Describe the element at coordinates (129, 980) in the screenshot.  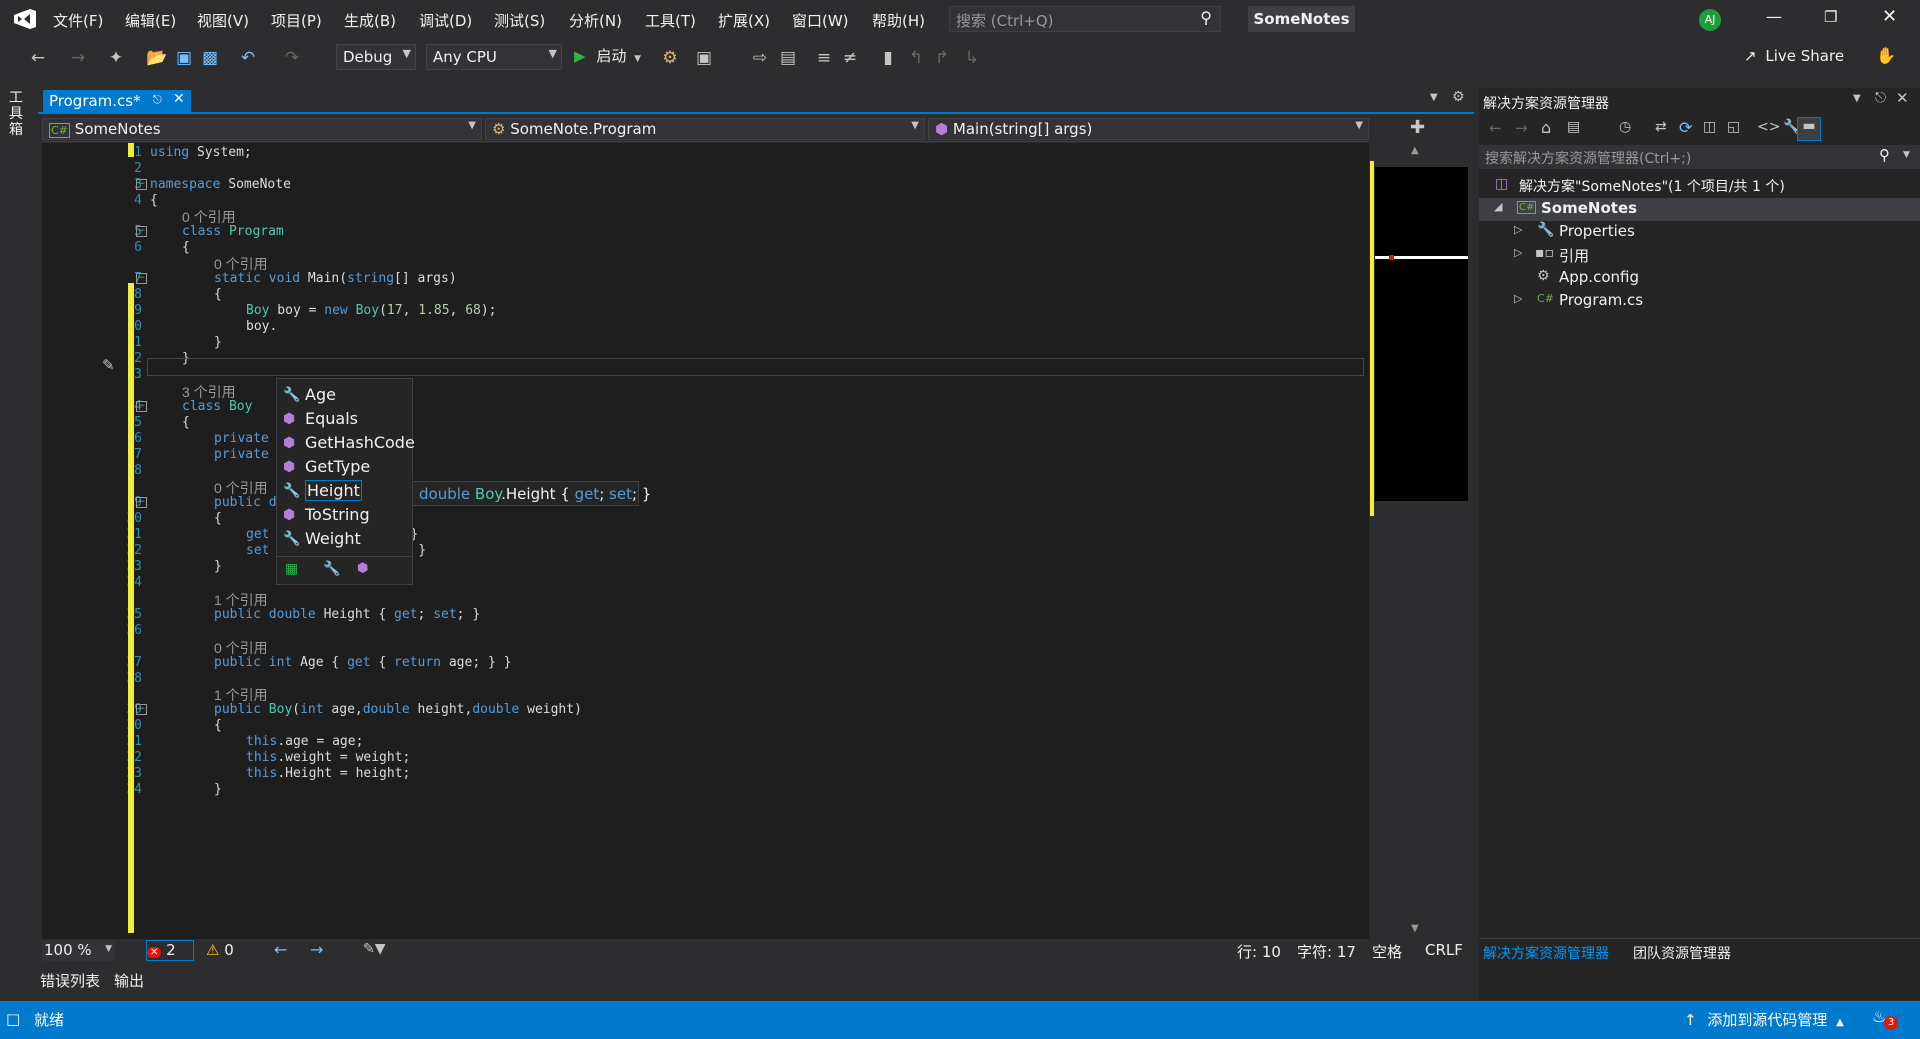
I see `tab-output: 输出` at that location.